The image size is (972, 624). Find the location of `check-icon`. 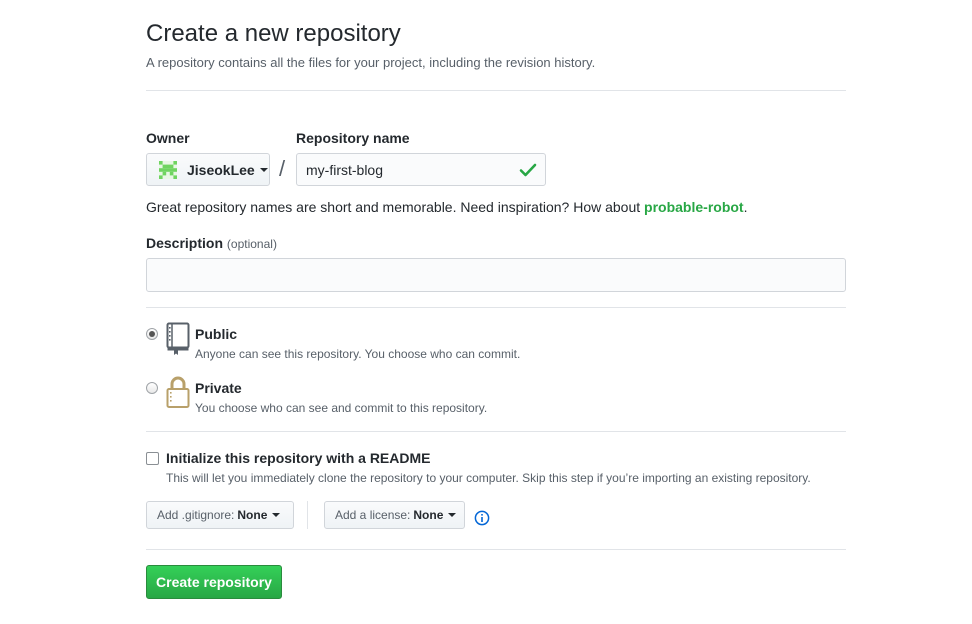

check-icon is located at coordinates (528, 170).